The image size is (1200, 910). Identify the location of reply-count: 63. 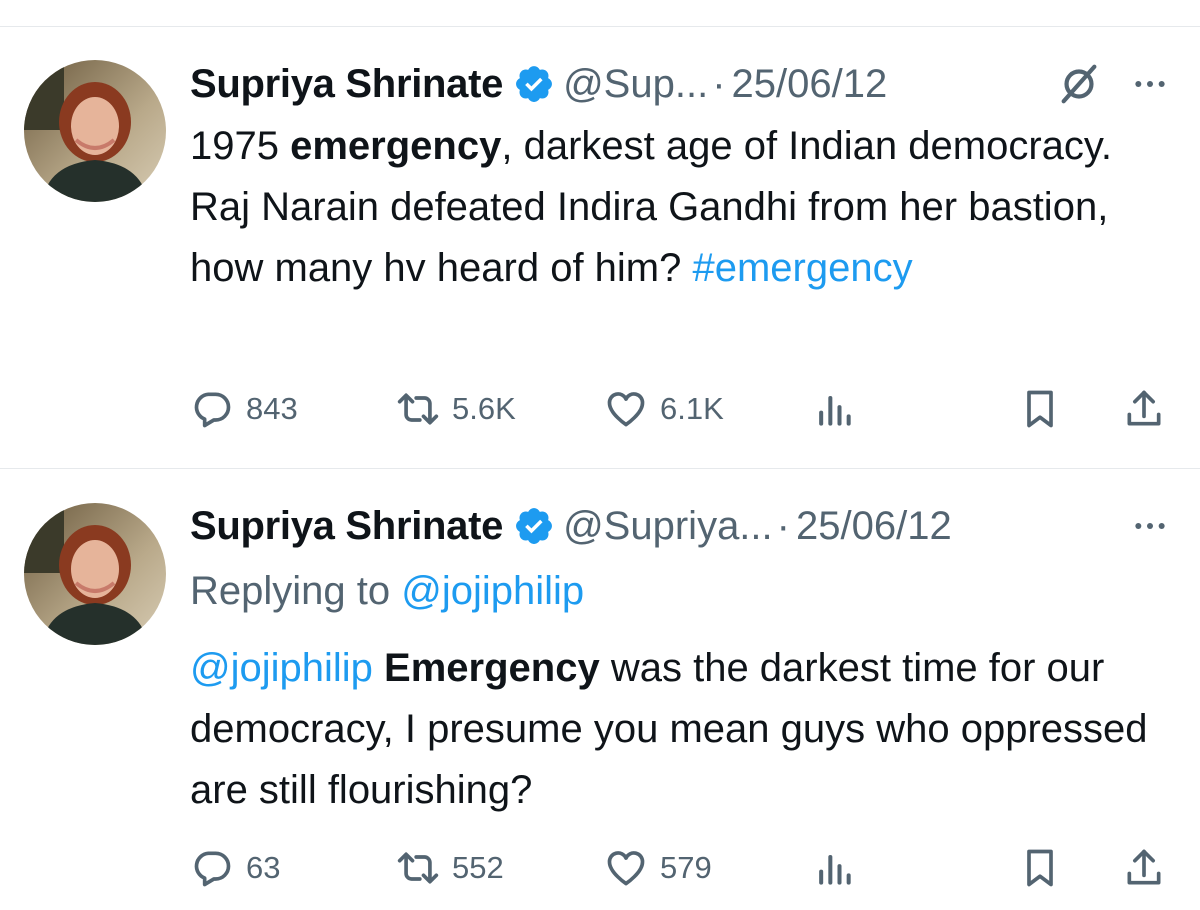
(263, 867).